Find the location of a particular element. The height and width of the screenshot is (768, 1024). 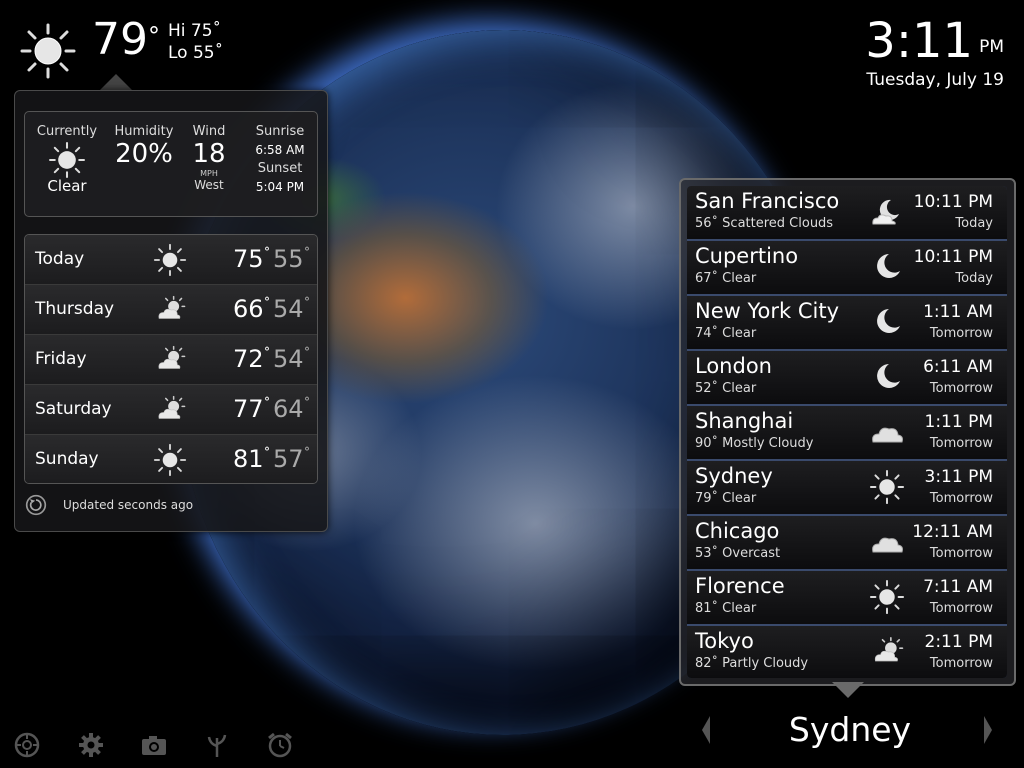

humidity-label: Humidity is located at coordinates (144, 131).